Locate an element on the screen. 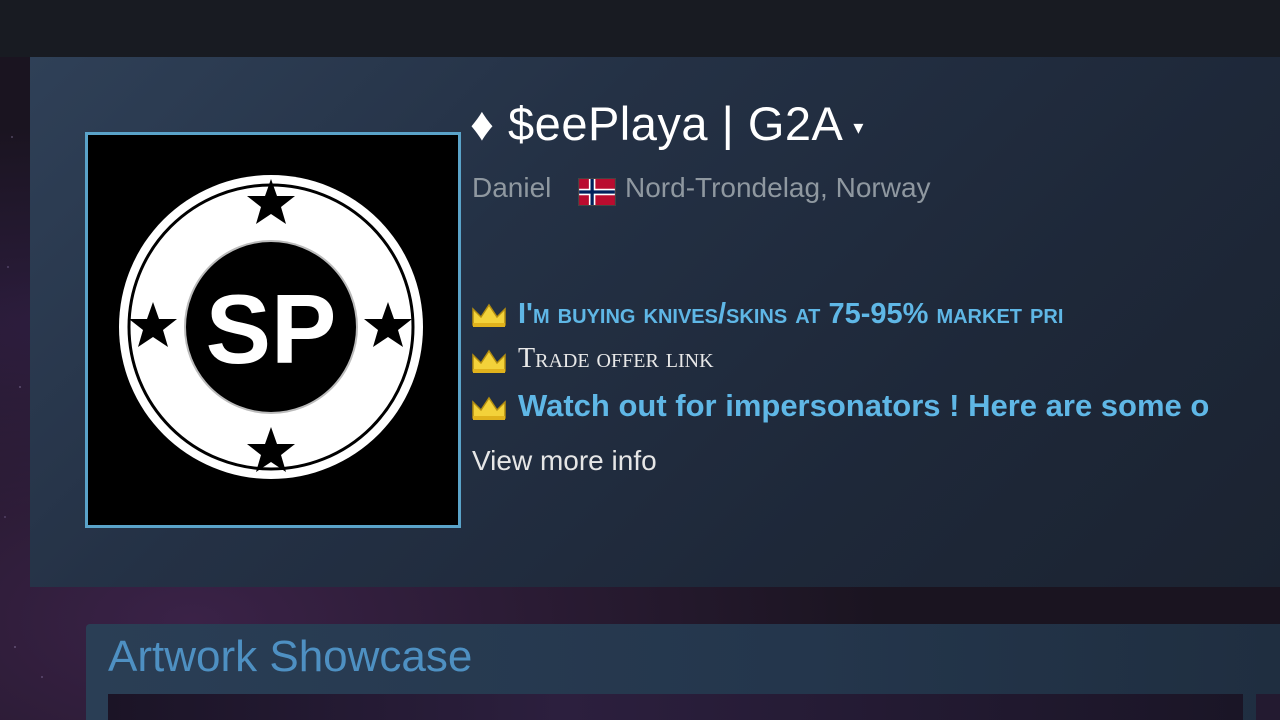 Image resolution: width=1280 pixels, height=720 pixels. view-more-info-link: View more info is located at coordinates (564, 461).